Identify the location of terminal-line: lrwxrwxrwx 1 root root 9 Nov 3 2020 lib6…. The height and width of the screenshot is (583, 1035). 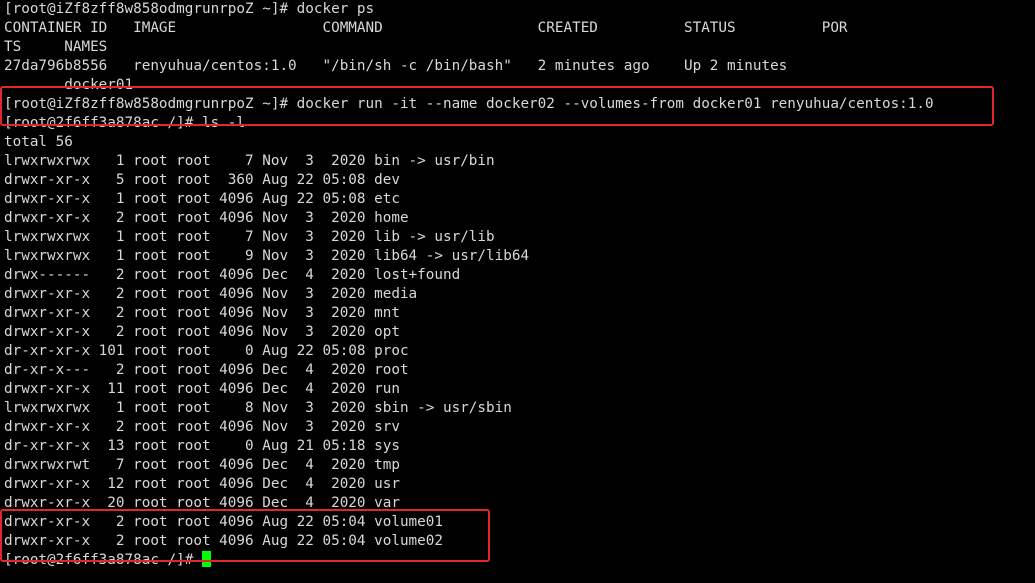
(267, 256).